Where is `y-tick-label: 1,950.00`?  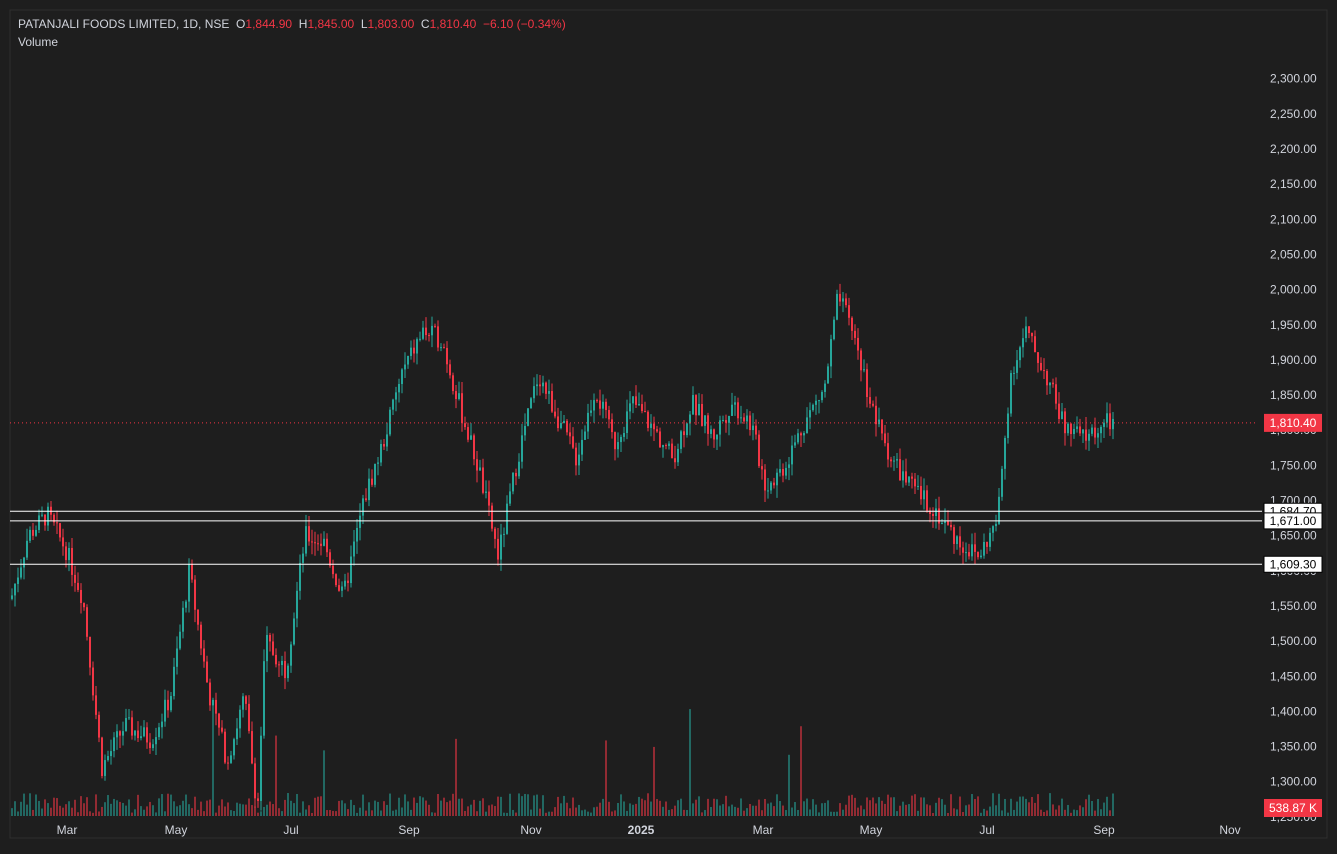 y-tick-label: 1,950.00 is located at coordinates (1293, 325).